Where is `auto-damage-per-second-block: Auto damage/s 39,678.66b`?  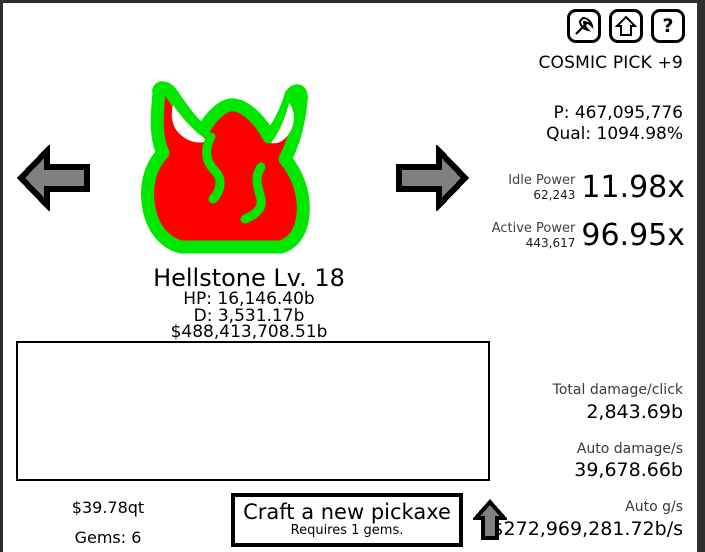
auto-damage-per-second-block: Auto damage/s 39,678.66b is located at coordinates (587, 462).